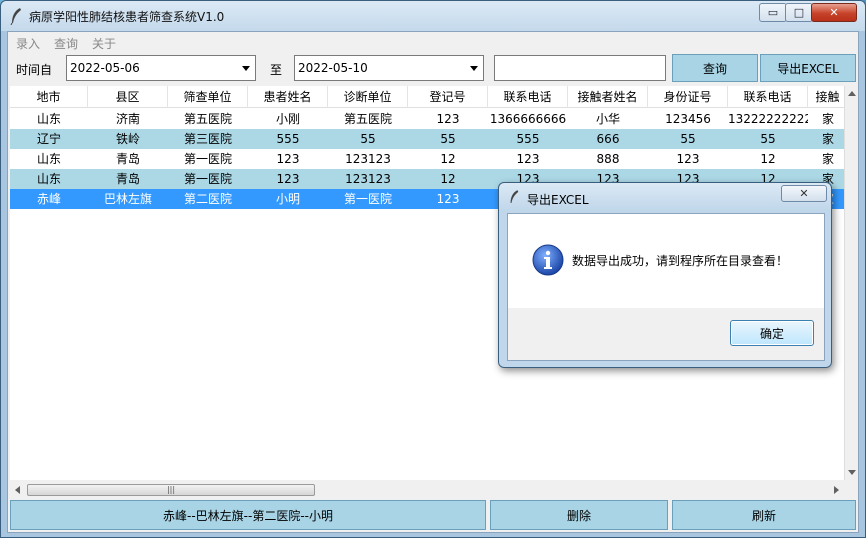 This screenshot has width=866, height=538. What do you see at coordinates (104, 43) in the screenshot?
I see `menu-about: 关于` at bounding box center [104, 43].